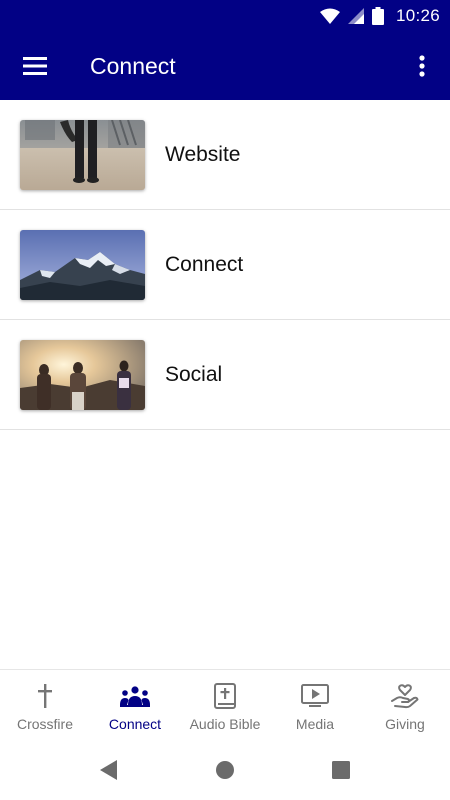  I want to click on page-title: Connect, so click(133, 65).